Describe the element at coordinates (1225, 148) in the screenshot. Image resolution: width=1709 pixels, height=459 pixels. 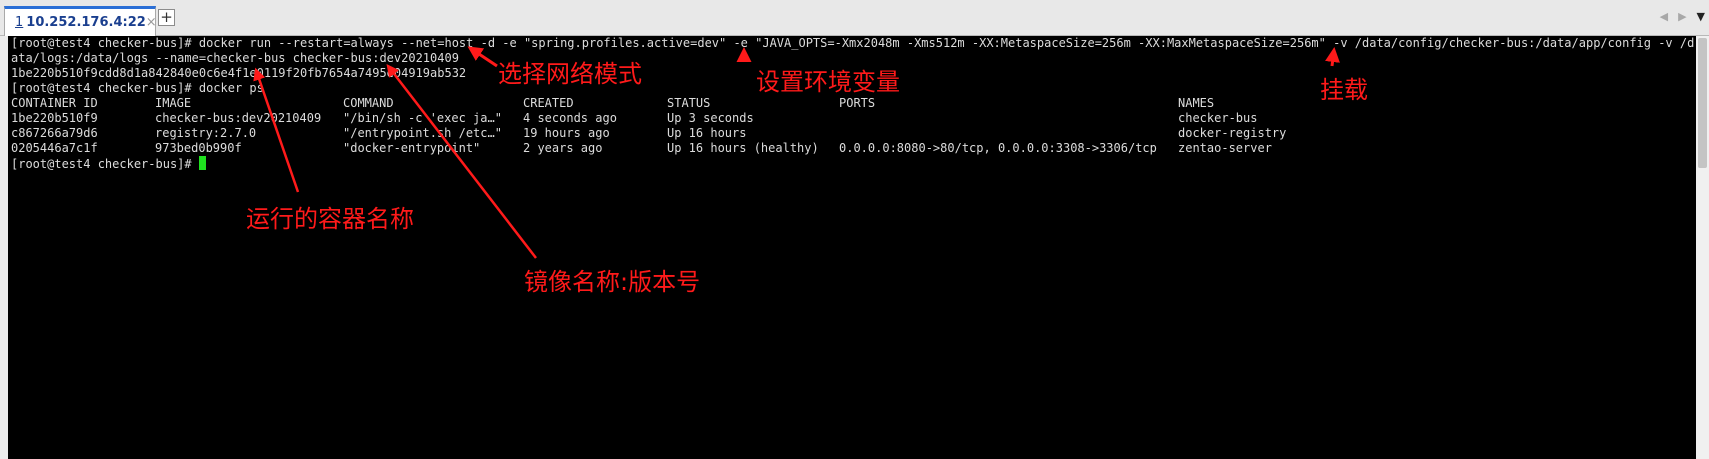
I see `container-name: zentao-server` at that location.